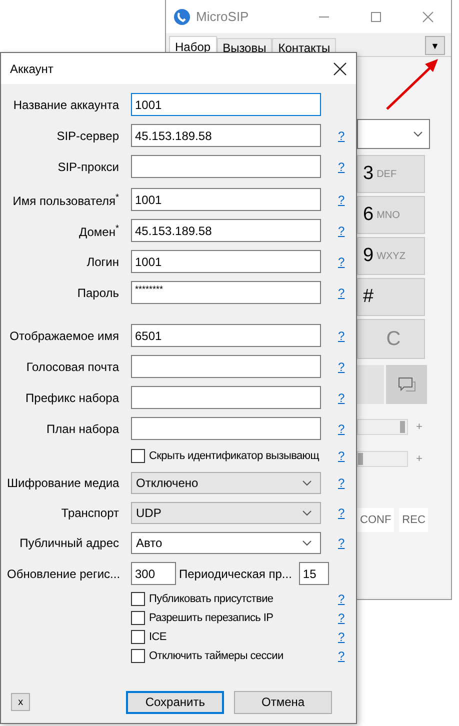 The height and width of the screenshot is (726, 459). Describe the element at coordinates (87, 135) in the screenshot. I see `field-label: SIP-сервер` at that location.